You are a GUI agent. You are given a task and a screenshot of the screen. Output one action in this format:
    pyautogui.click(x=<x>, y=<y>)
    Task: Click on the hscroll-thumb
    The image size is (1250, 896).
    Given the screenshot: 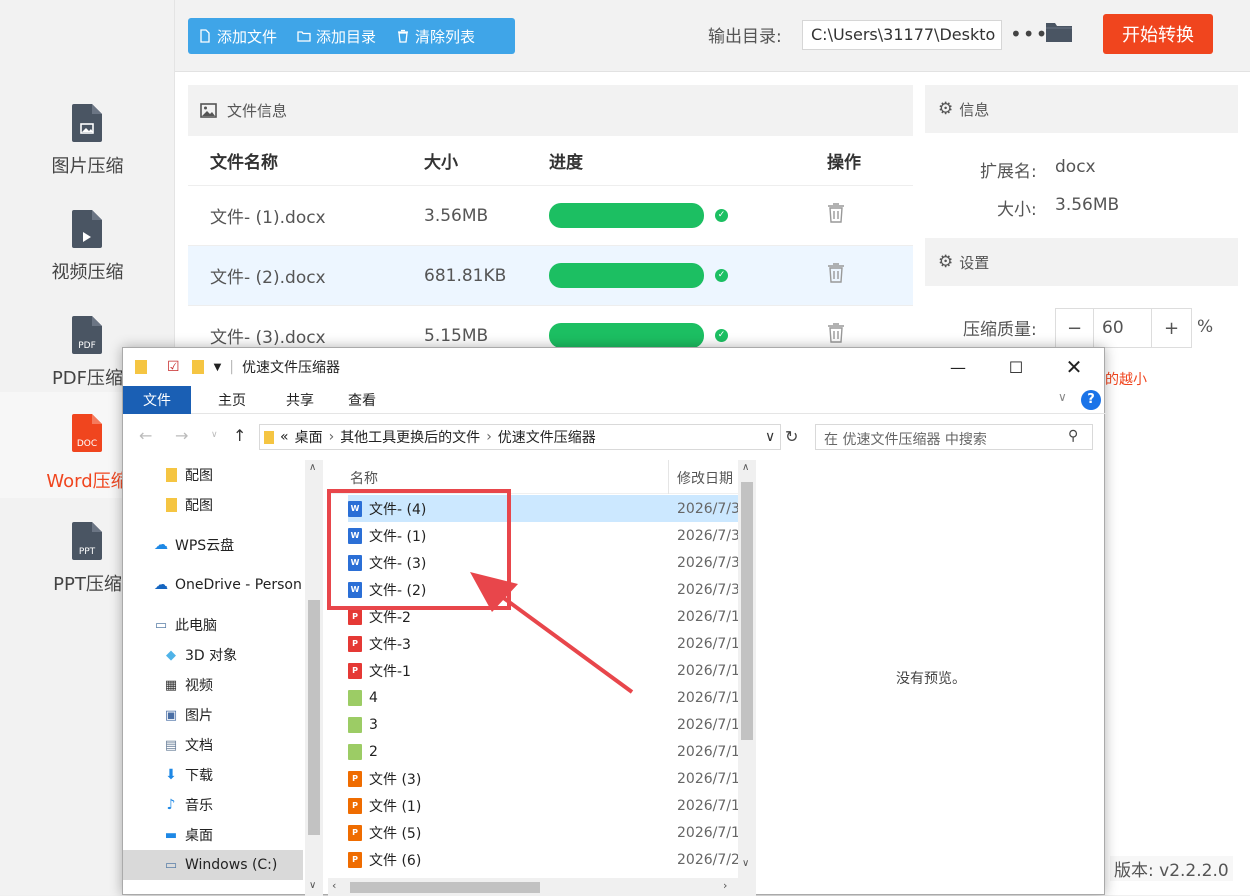 What is the action you would take?
    pyautogui.click(x=445, y=887)
    